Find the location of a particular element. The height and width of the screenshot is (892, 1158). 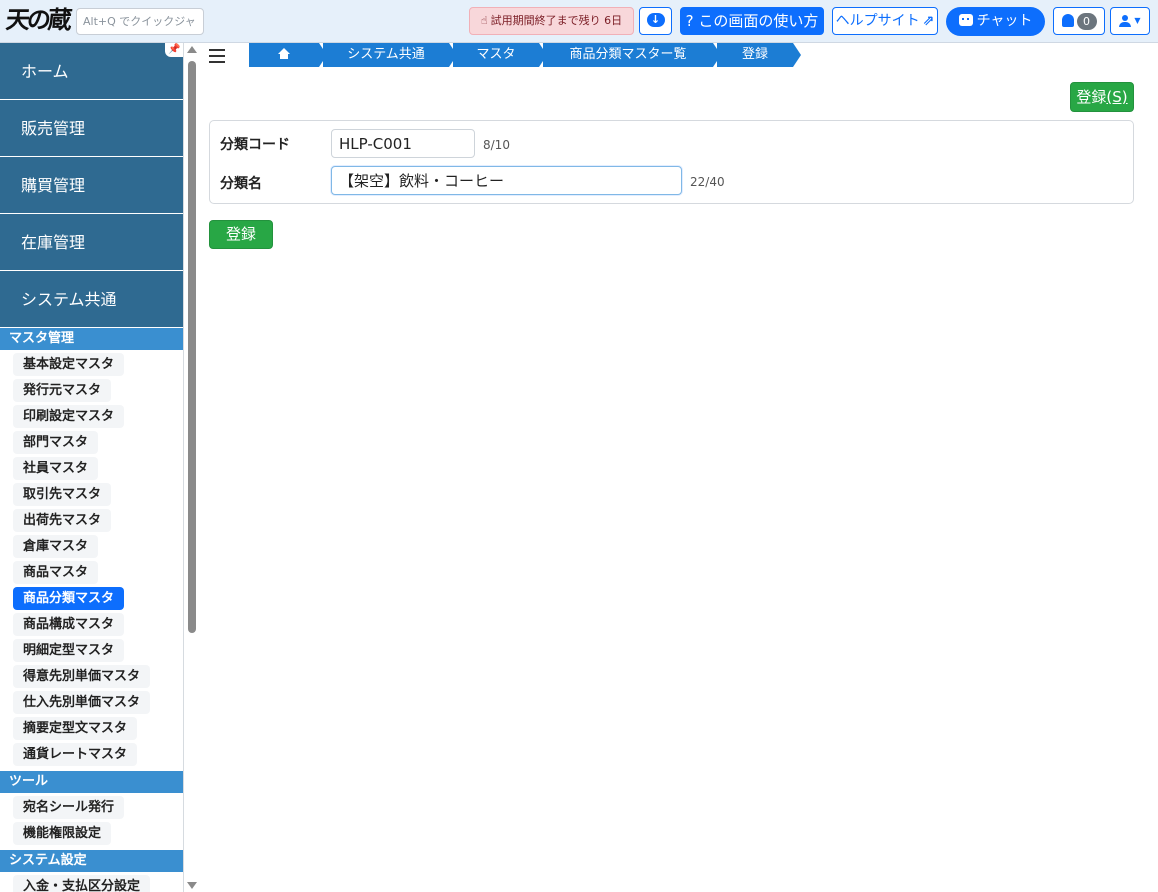

menu-toggle-icon is located at coordinates (217, 56).